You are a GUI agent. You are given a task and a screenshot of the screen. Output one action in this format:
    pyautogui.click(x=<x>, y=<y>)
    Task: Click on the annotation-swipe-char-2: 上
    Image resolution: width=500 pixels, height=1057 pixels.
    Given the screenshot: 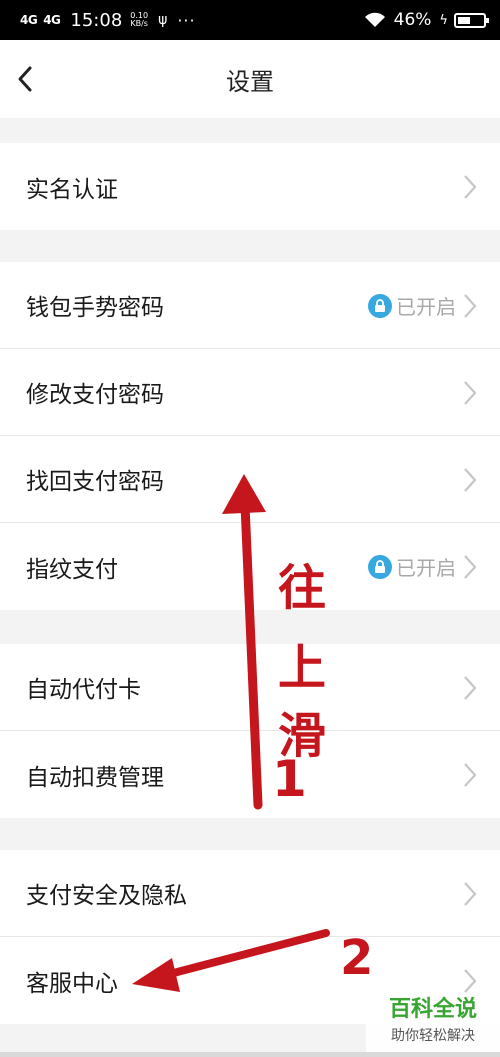 What is the action you would take?
    pyautogui.click(x=302, y=668)
    